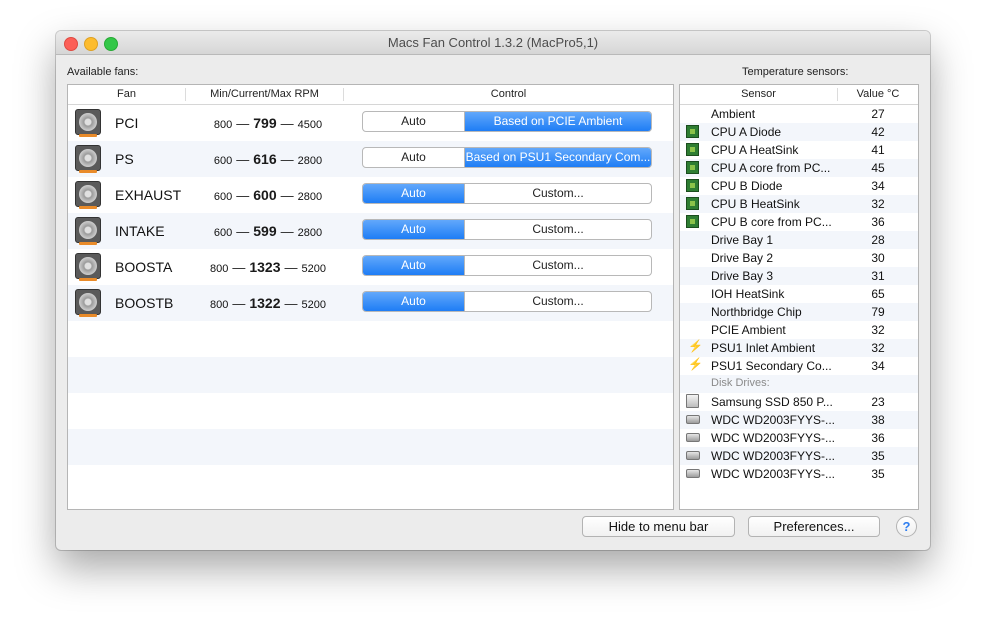  Describe the element at coordinates (878, 150) in the screenshot. I see `sensor-value: 41` at that location.